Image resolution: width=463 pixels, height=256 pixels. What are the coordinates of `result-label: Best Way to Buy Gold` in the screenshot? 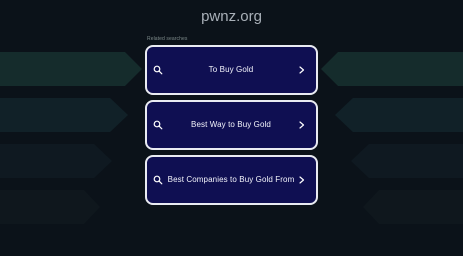 It's located at (231, 124).